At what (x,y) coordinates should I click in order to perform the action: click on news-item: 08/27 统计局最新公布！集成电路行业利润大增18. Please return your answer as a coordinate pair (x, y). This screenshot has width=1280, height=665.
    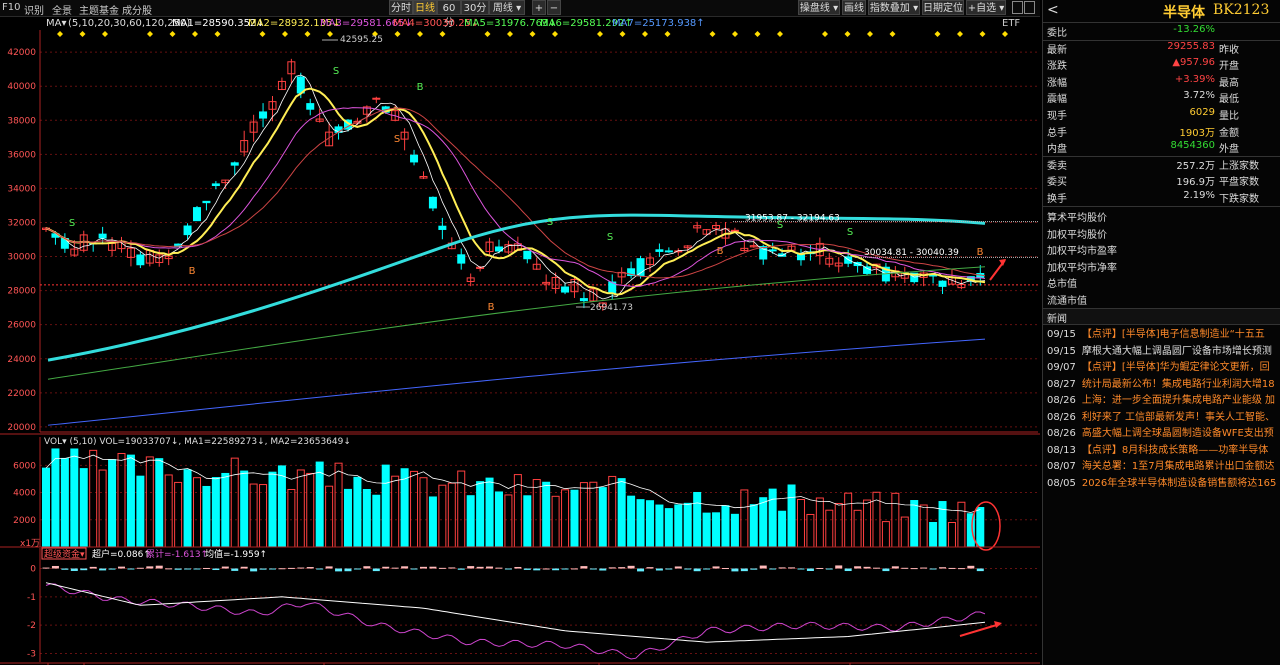
    Looking at the image, I should click on (1163, 383).